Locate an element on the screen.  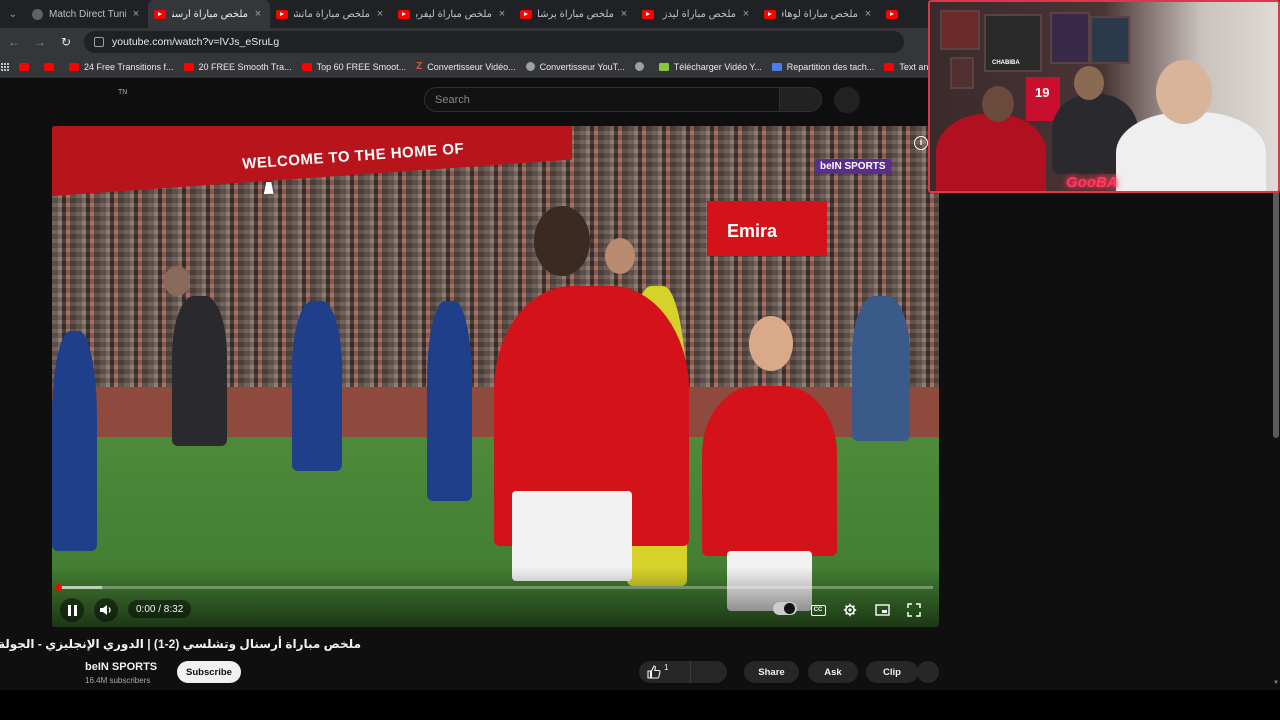
tab-label: ملخص مباراة ليفربول is located at coordinates (454, 14).